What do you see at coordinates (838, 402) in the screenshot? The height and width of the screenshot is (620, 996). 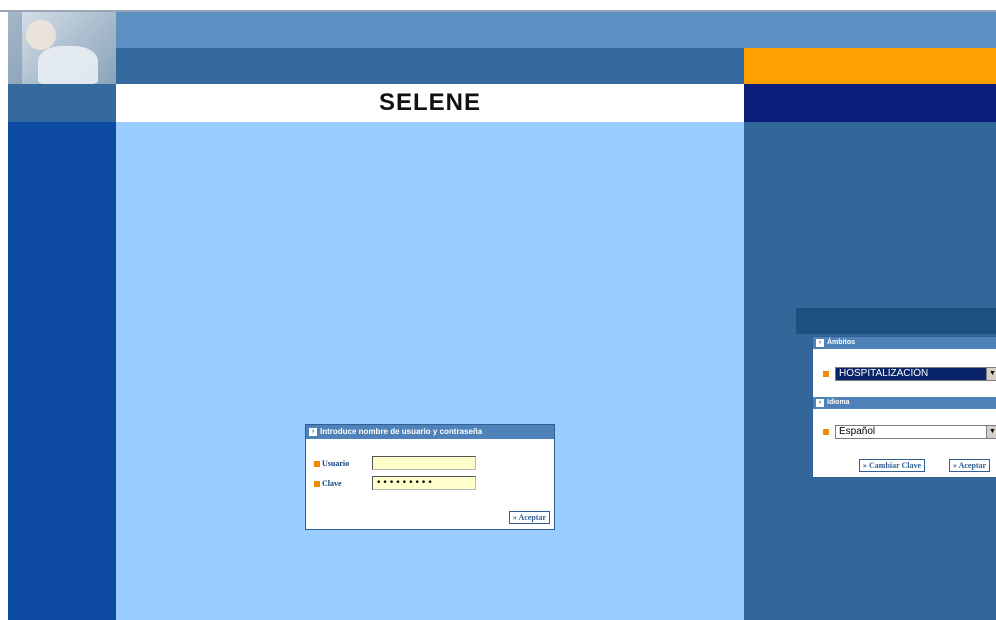 I see `idioma-heading: Idioma` at bounding box center [838, 402].